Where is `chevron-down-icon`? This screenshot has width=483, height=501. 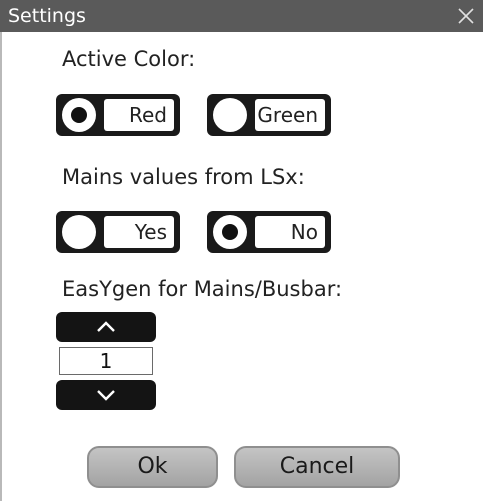 chevron-down-icon is located at coordinates (106, 395).